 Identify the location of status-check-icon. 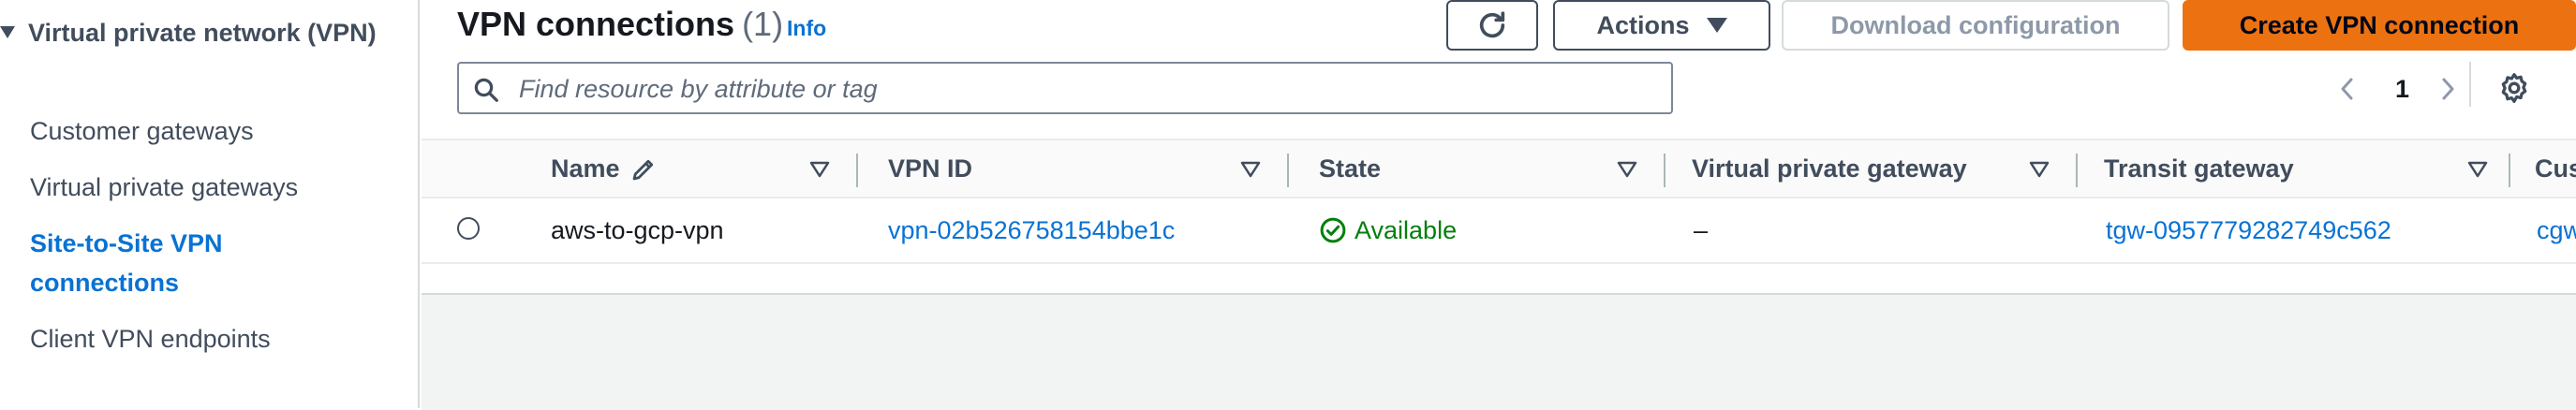
(1333, 230).